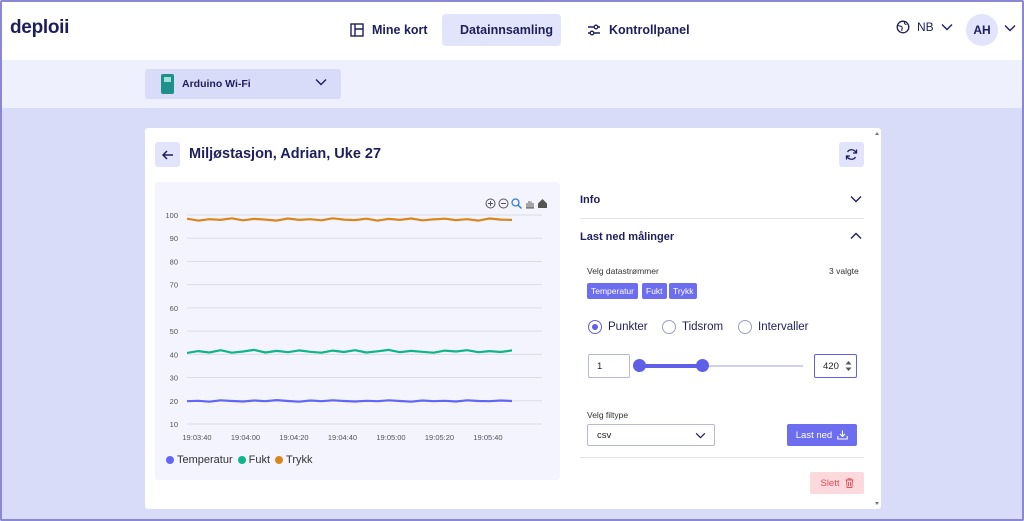 Image resolution: width=1024 pixels, height=521 pixels. I want to click on filetype-label: Velg filtype, so click(608, 415).